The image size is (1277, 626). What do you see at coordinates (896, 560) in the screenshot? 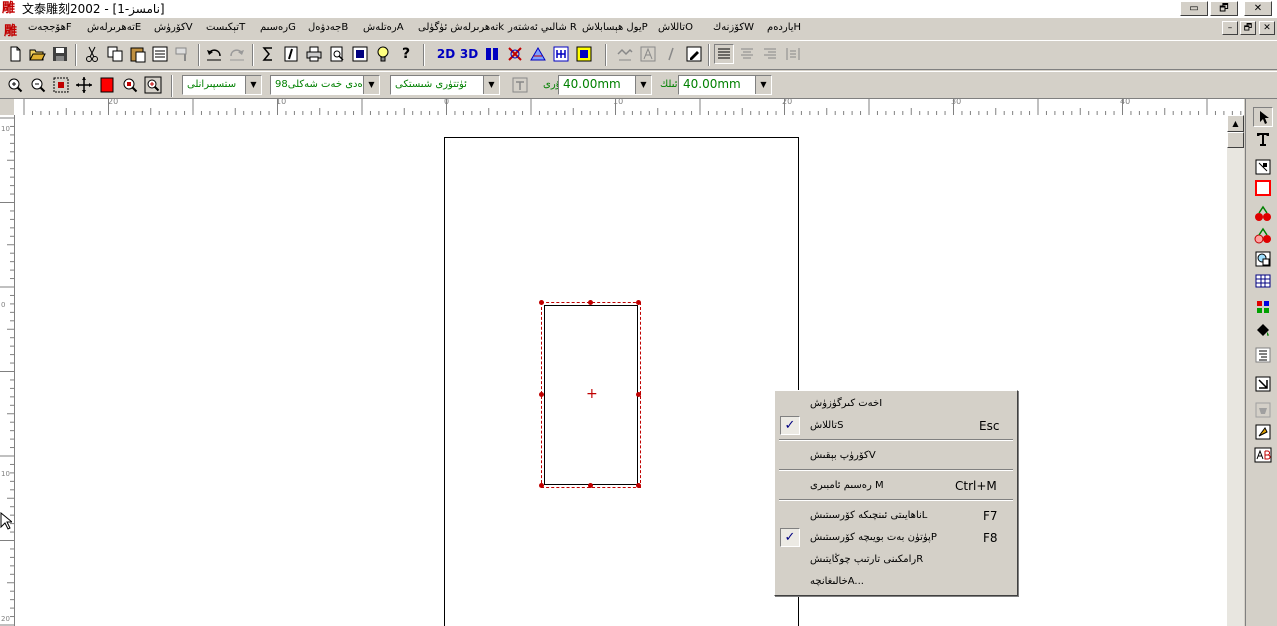
I see `context-item-zoom-rect: رامكىنى تارتىپ چوڭايتىشR` at bounding box center [896, 560].